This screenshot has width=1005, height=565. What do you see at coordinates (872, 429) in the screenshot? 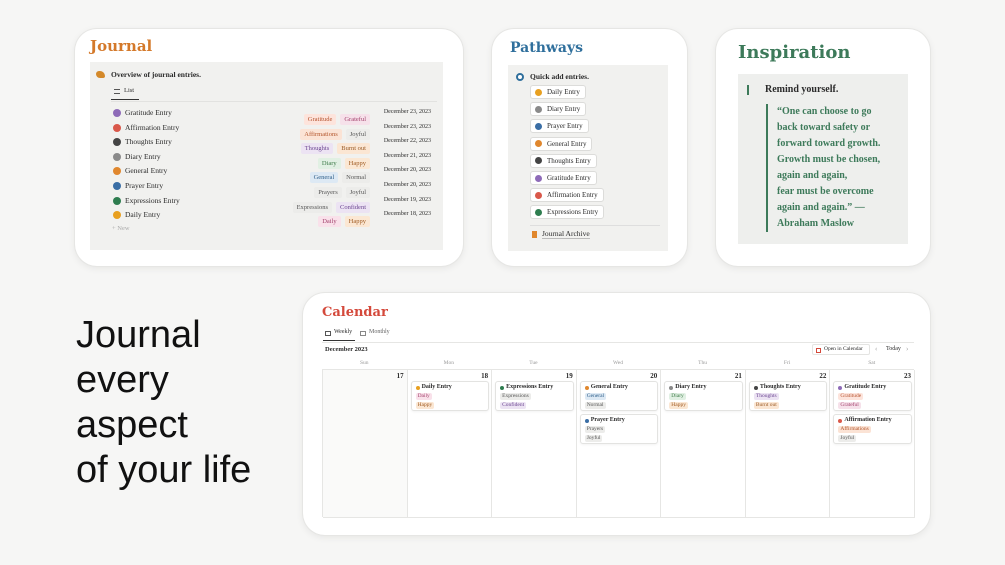
I see `calendar-event: Affirmation Entry Affirmations Joyful` at bounding box center [872, 429].